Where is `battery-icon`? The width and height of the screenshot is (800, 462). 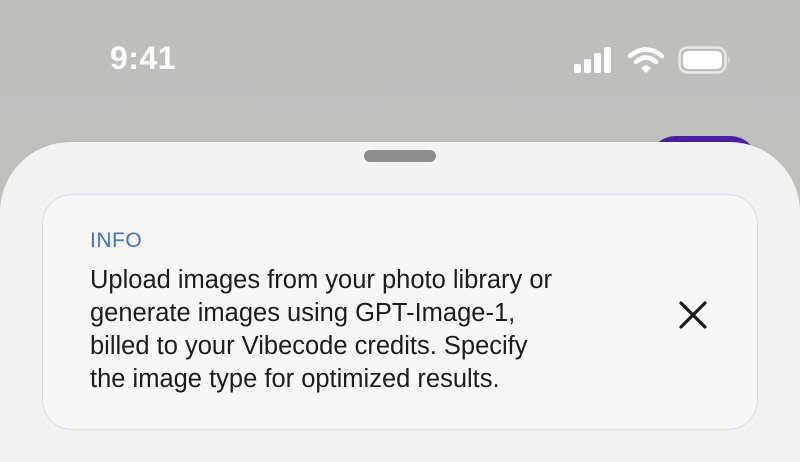
battery-icon is located at coordinates (704, 60).